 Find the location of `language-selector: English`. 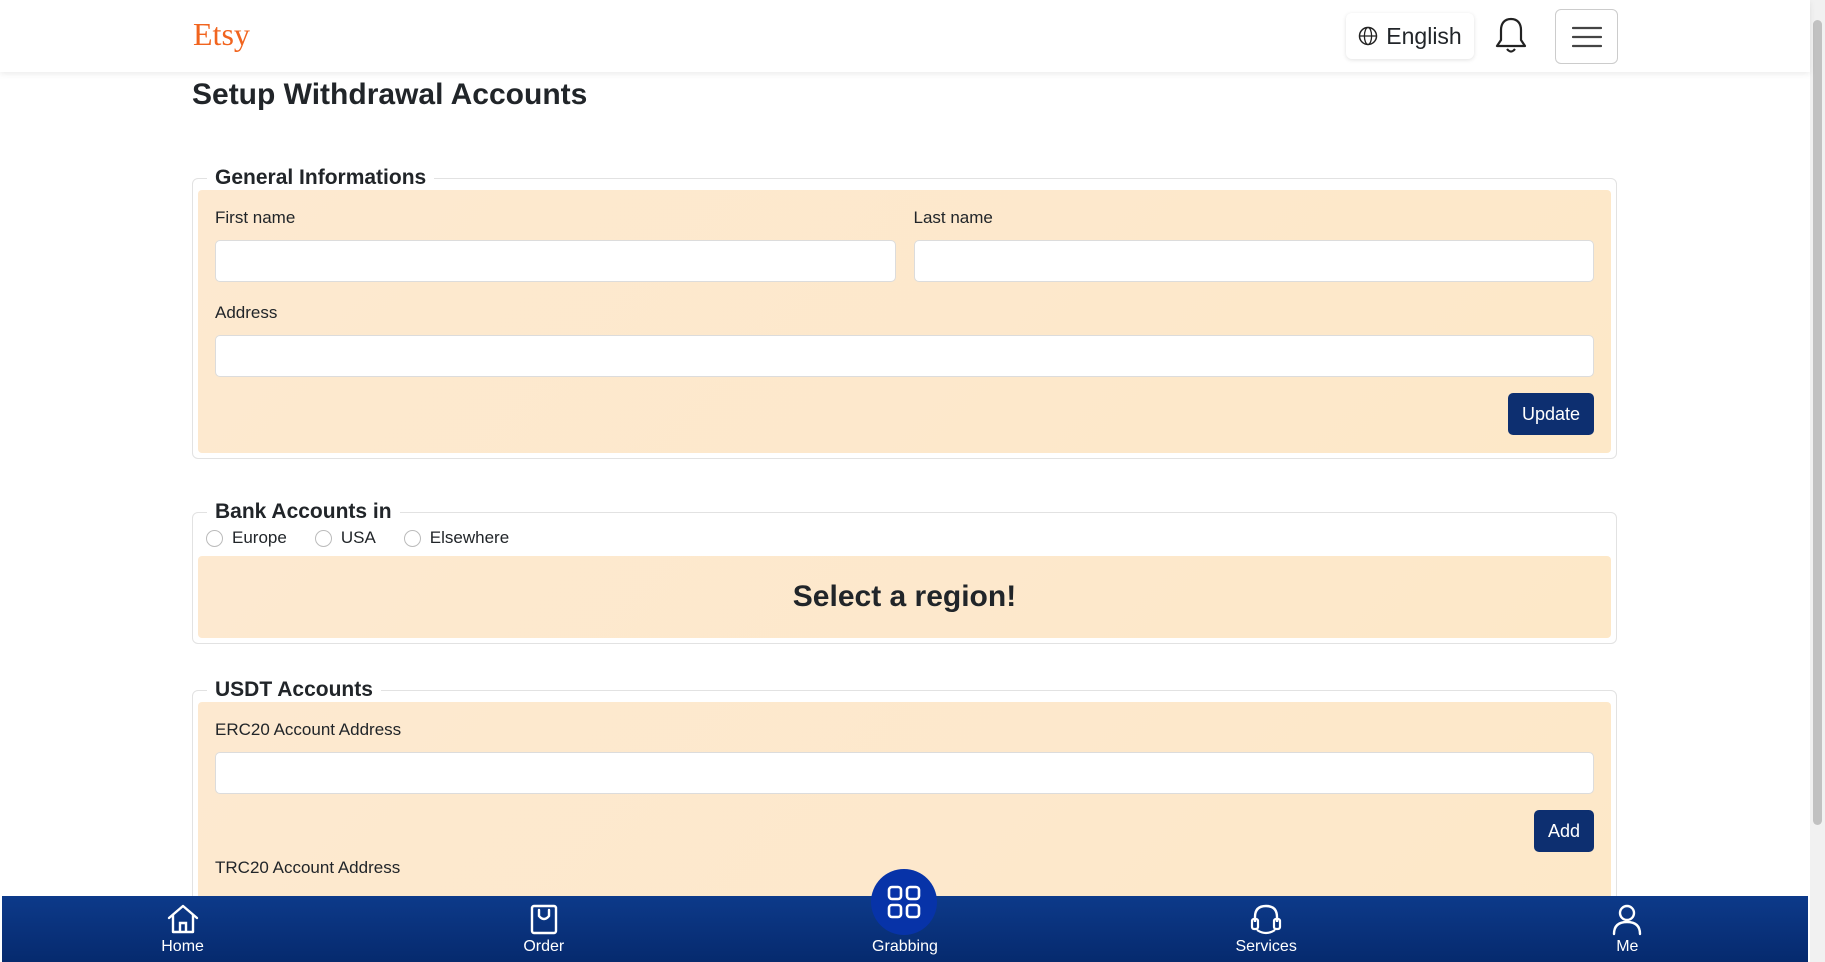

language-selector: English is located at coordinates (1410, 36).